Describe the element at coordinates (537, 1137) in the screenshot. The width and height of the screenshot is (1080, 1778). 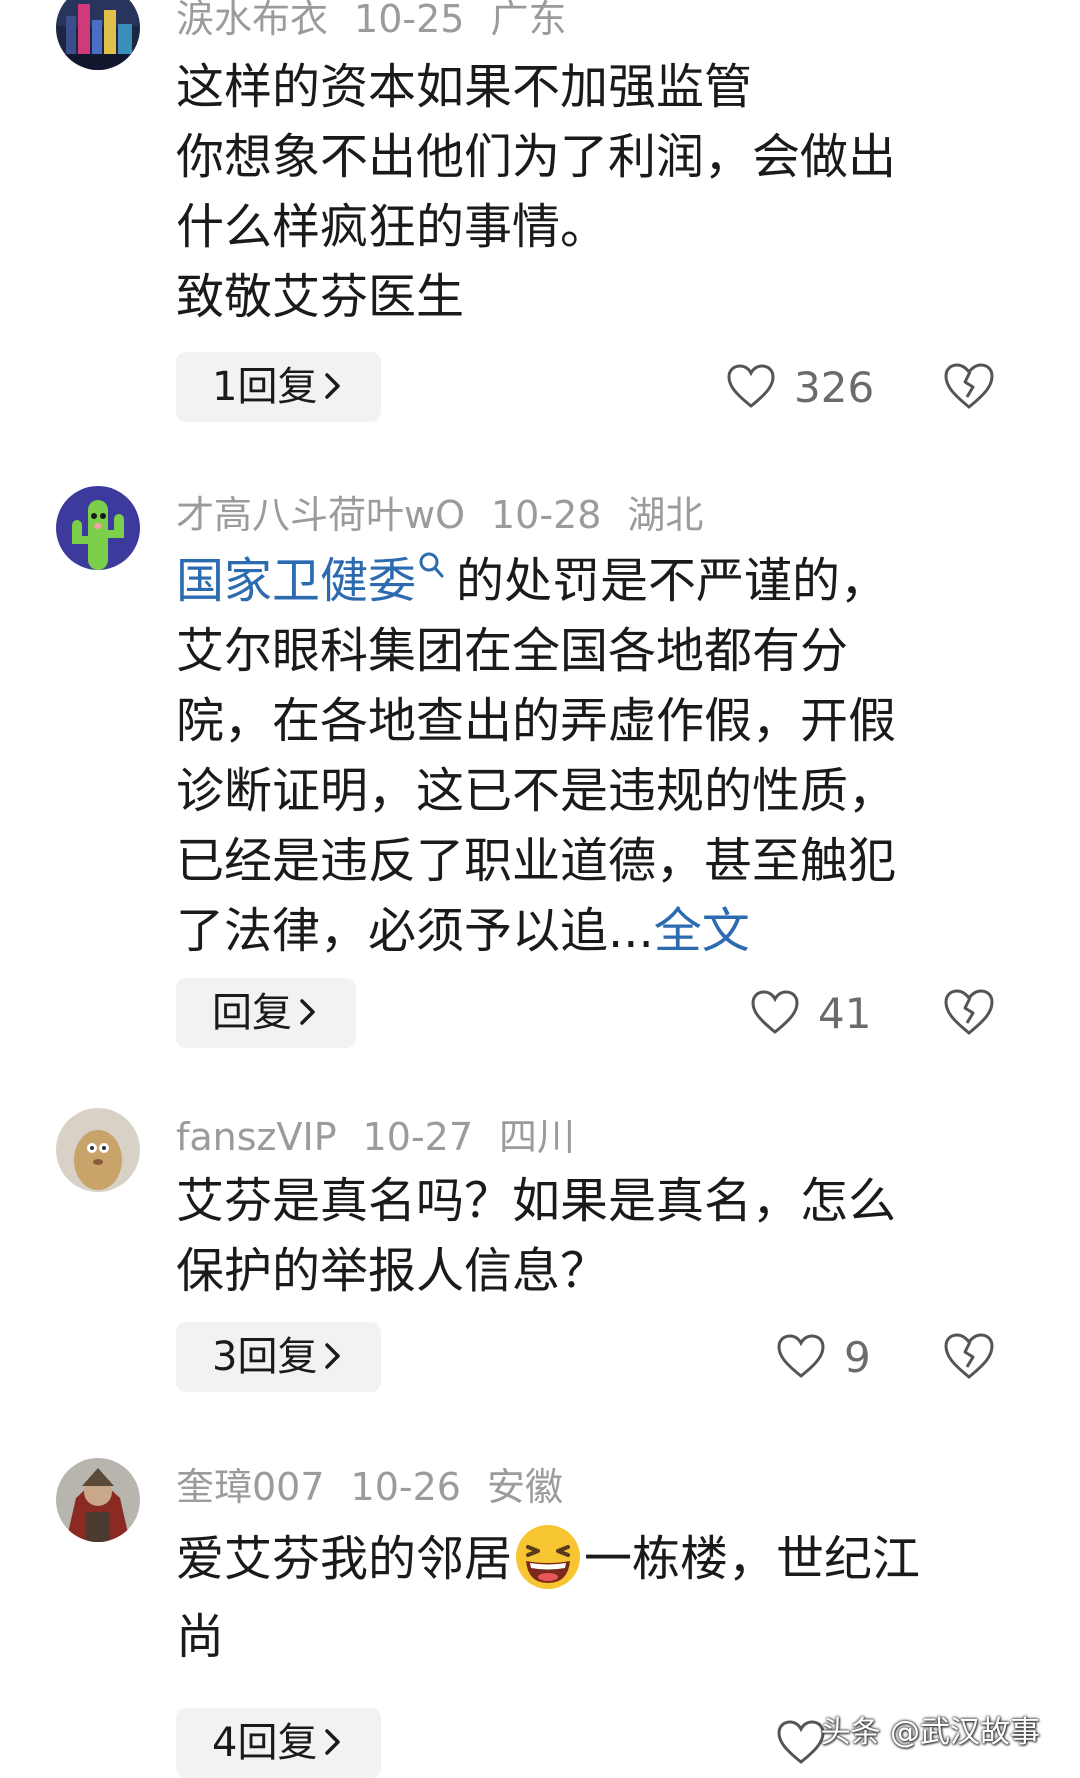
I see `comment-region: 四川` at that location.